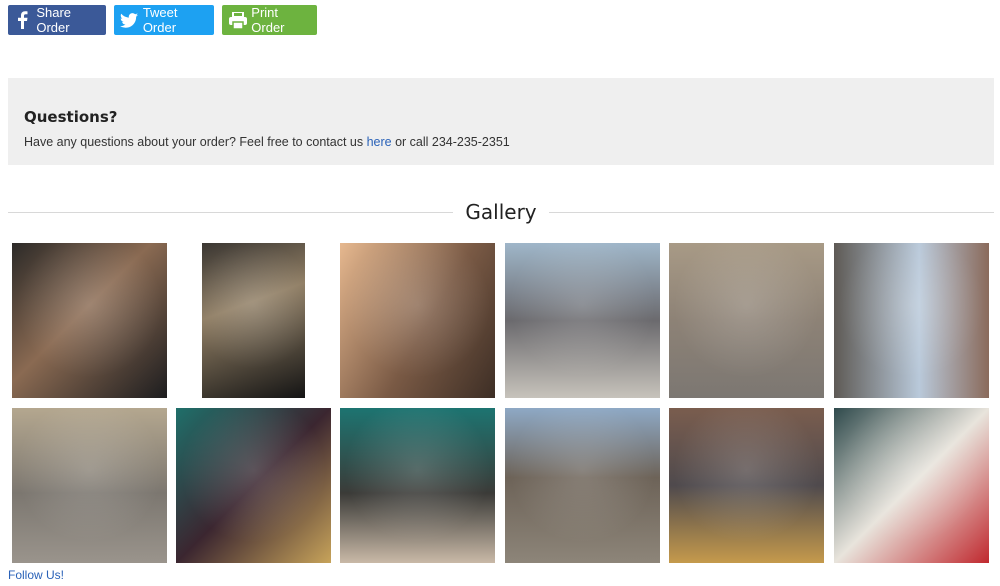 This screenshot has width=1000, height=586. I want to click on tweet-order-label: Tweet Order, so click(160, 20).